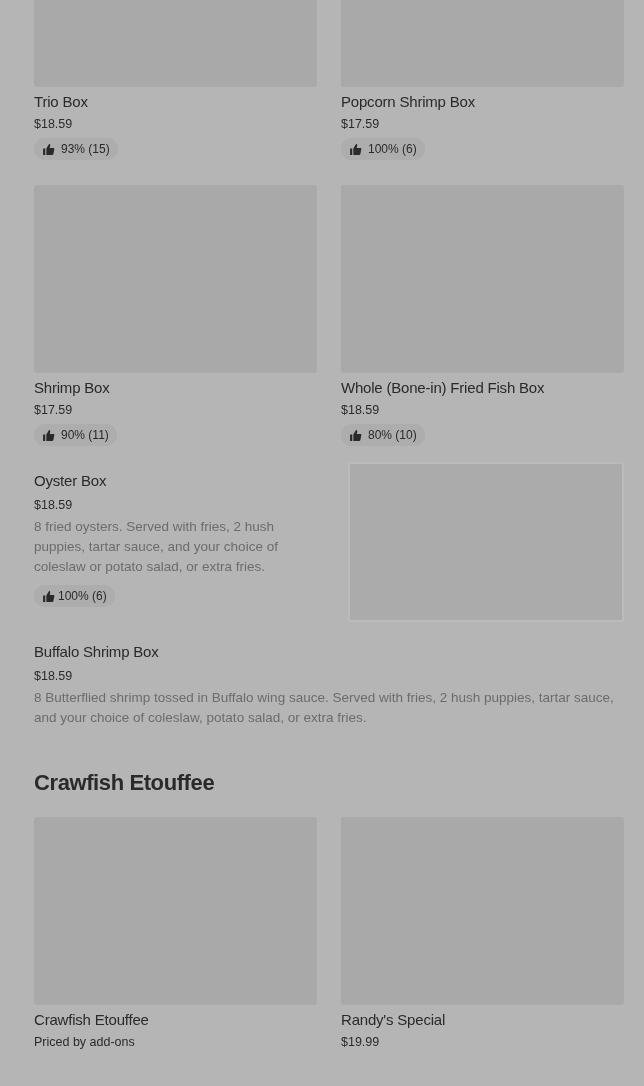 The width and height of the screenshot is (644, 1086). Describe the element at coordinates (85, 435) in the screenshot. I see `rating-text: 90% (11)` at that location.